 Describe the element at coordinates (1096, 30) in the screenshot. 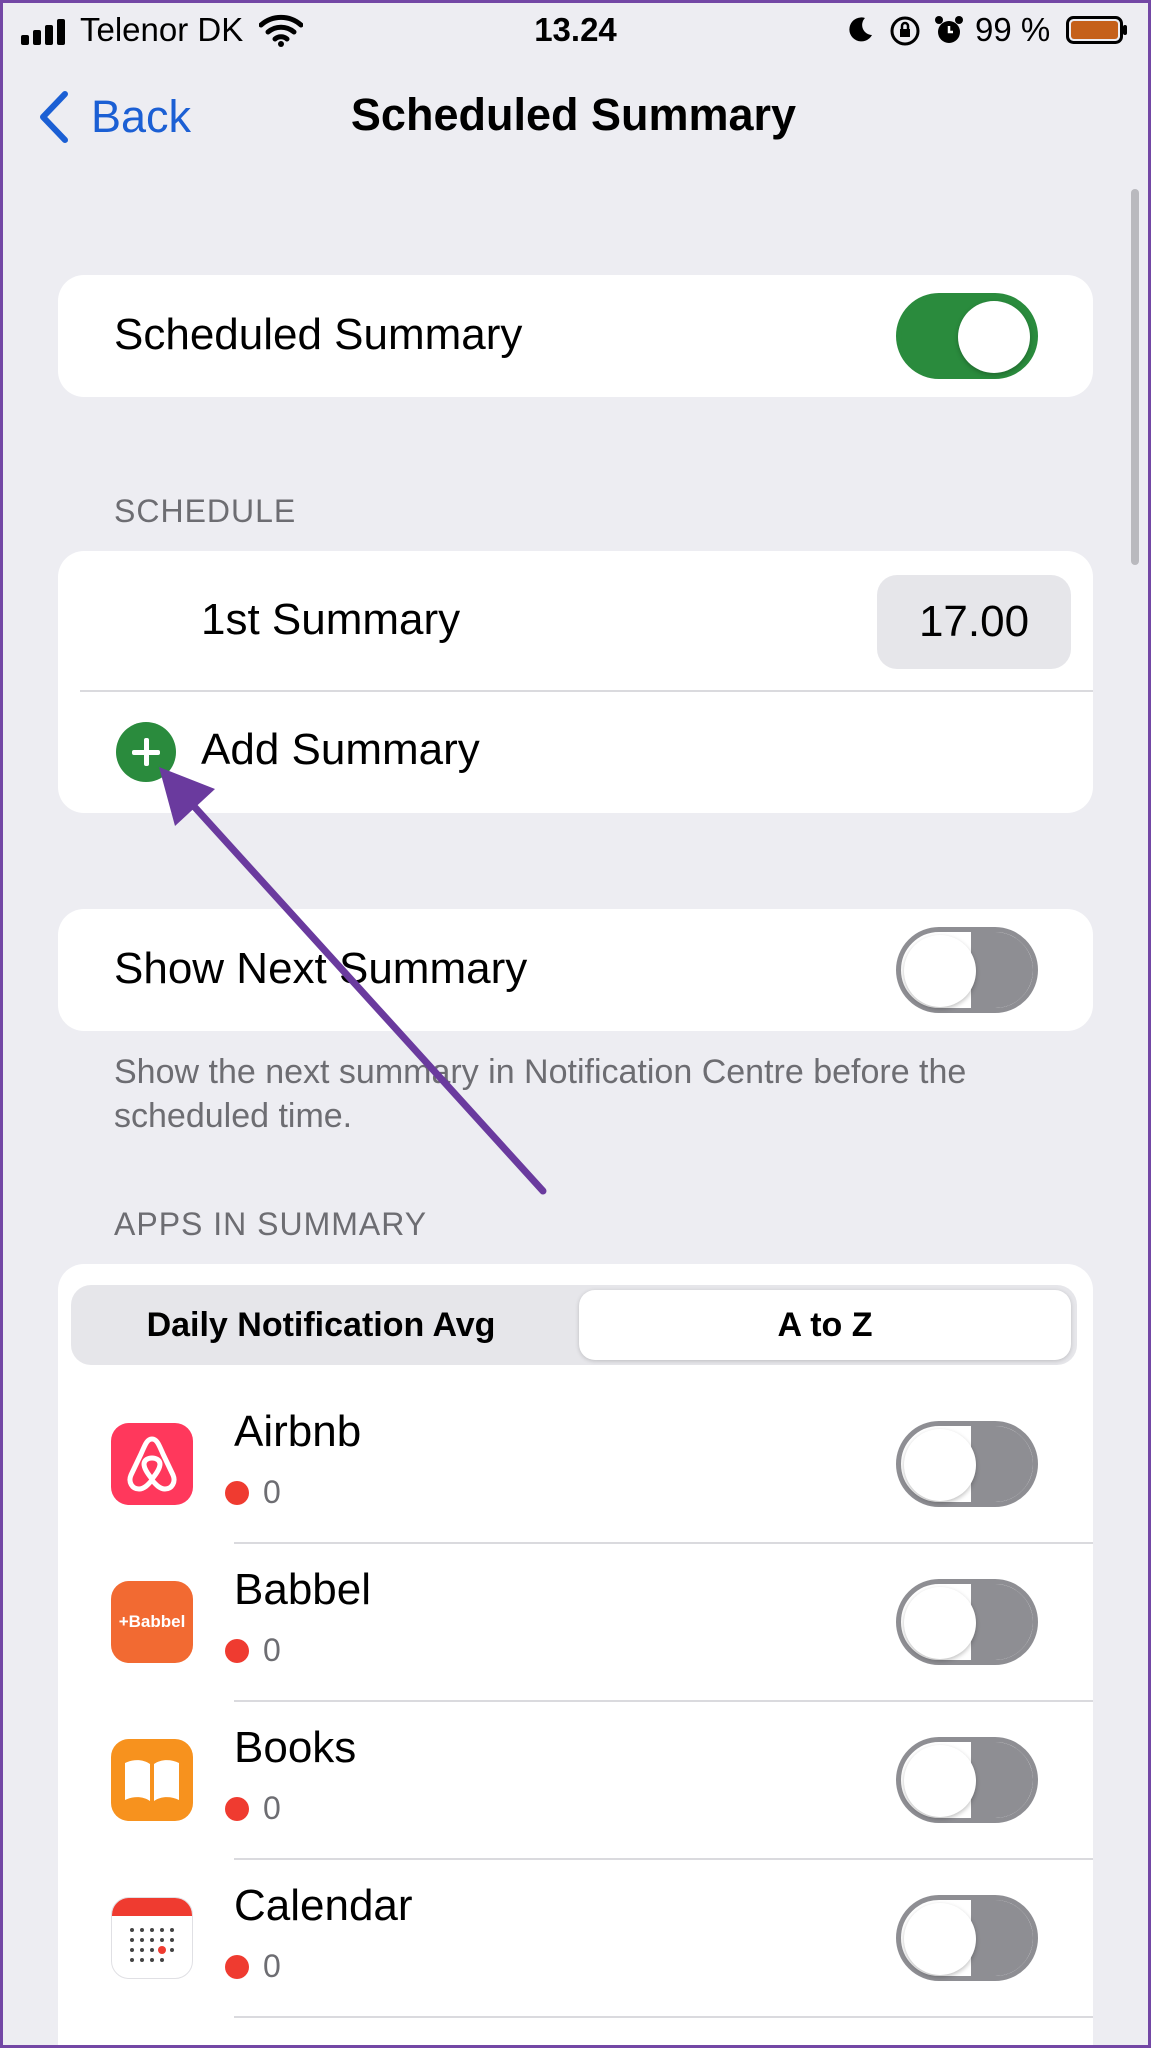

I see `battery-icon` at that location.